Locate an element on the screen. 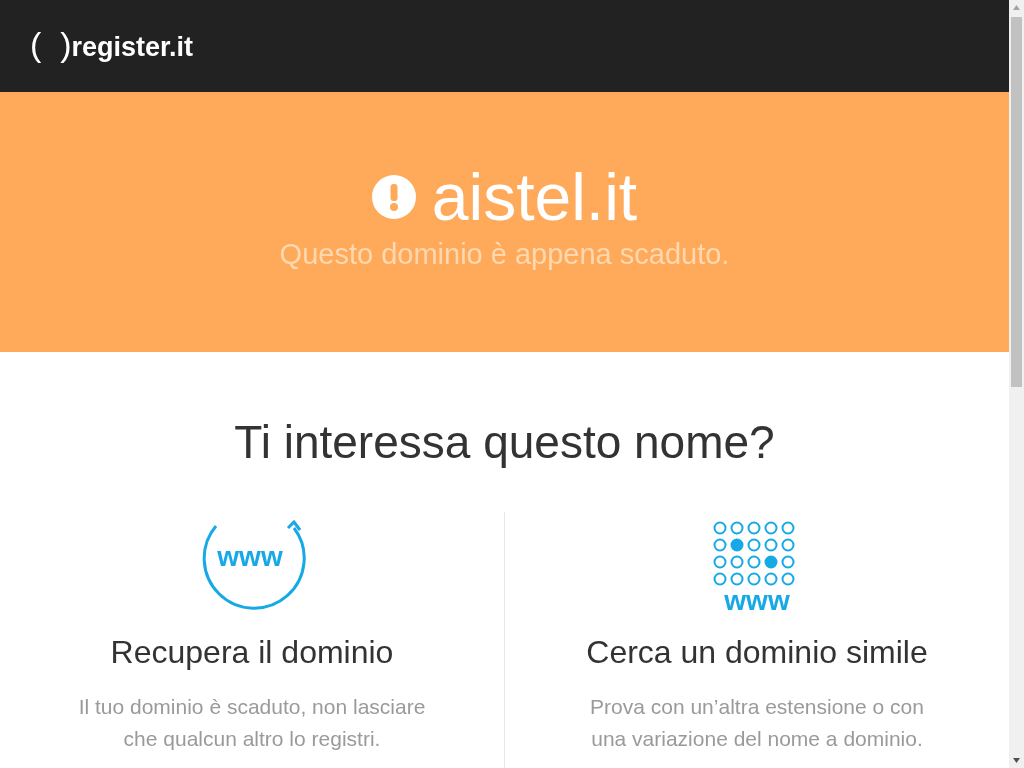  scrollbar is located at coordinates (1016, 384).